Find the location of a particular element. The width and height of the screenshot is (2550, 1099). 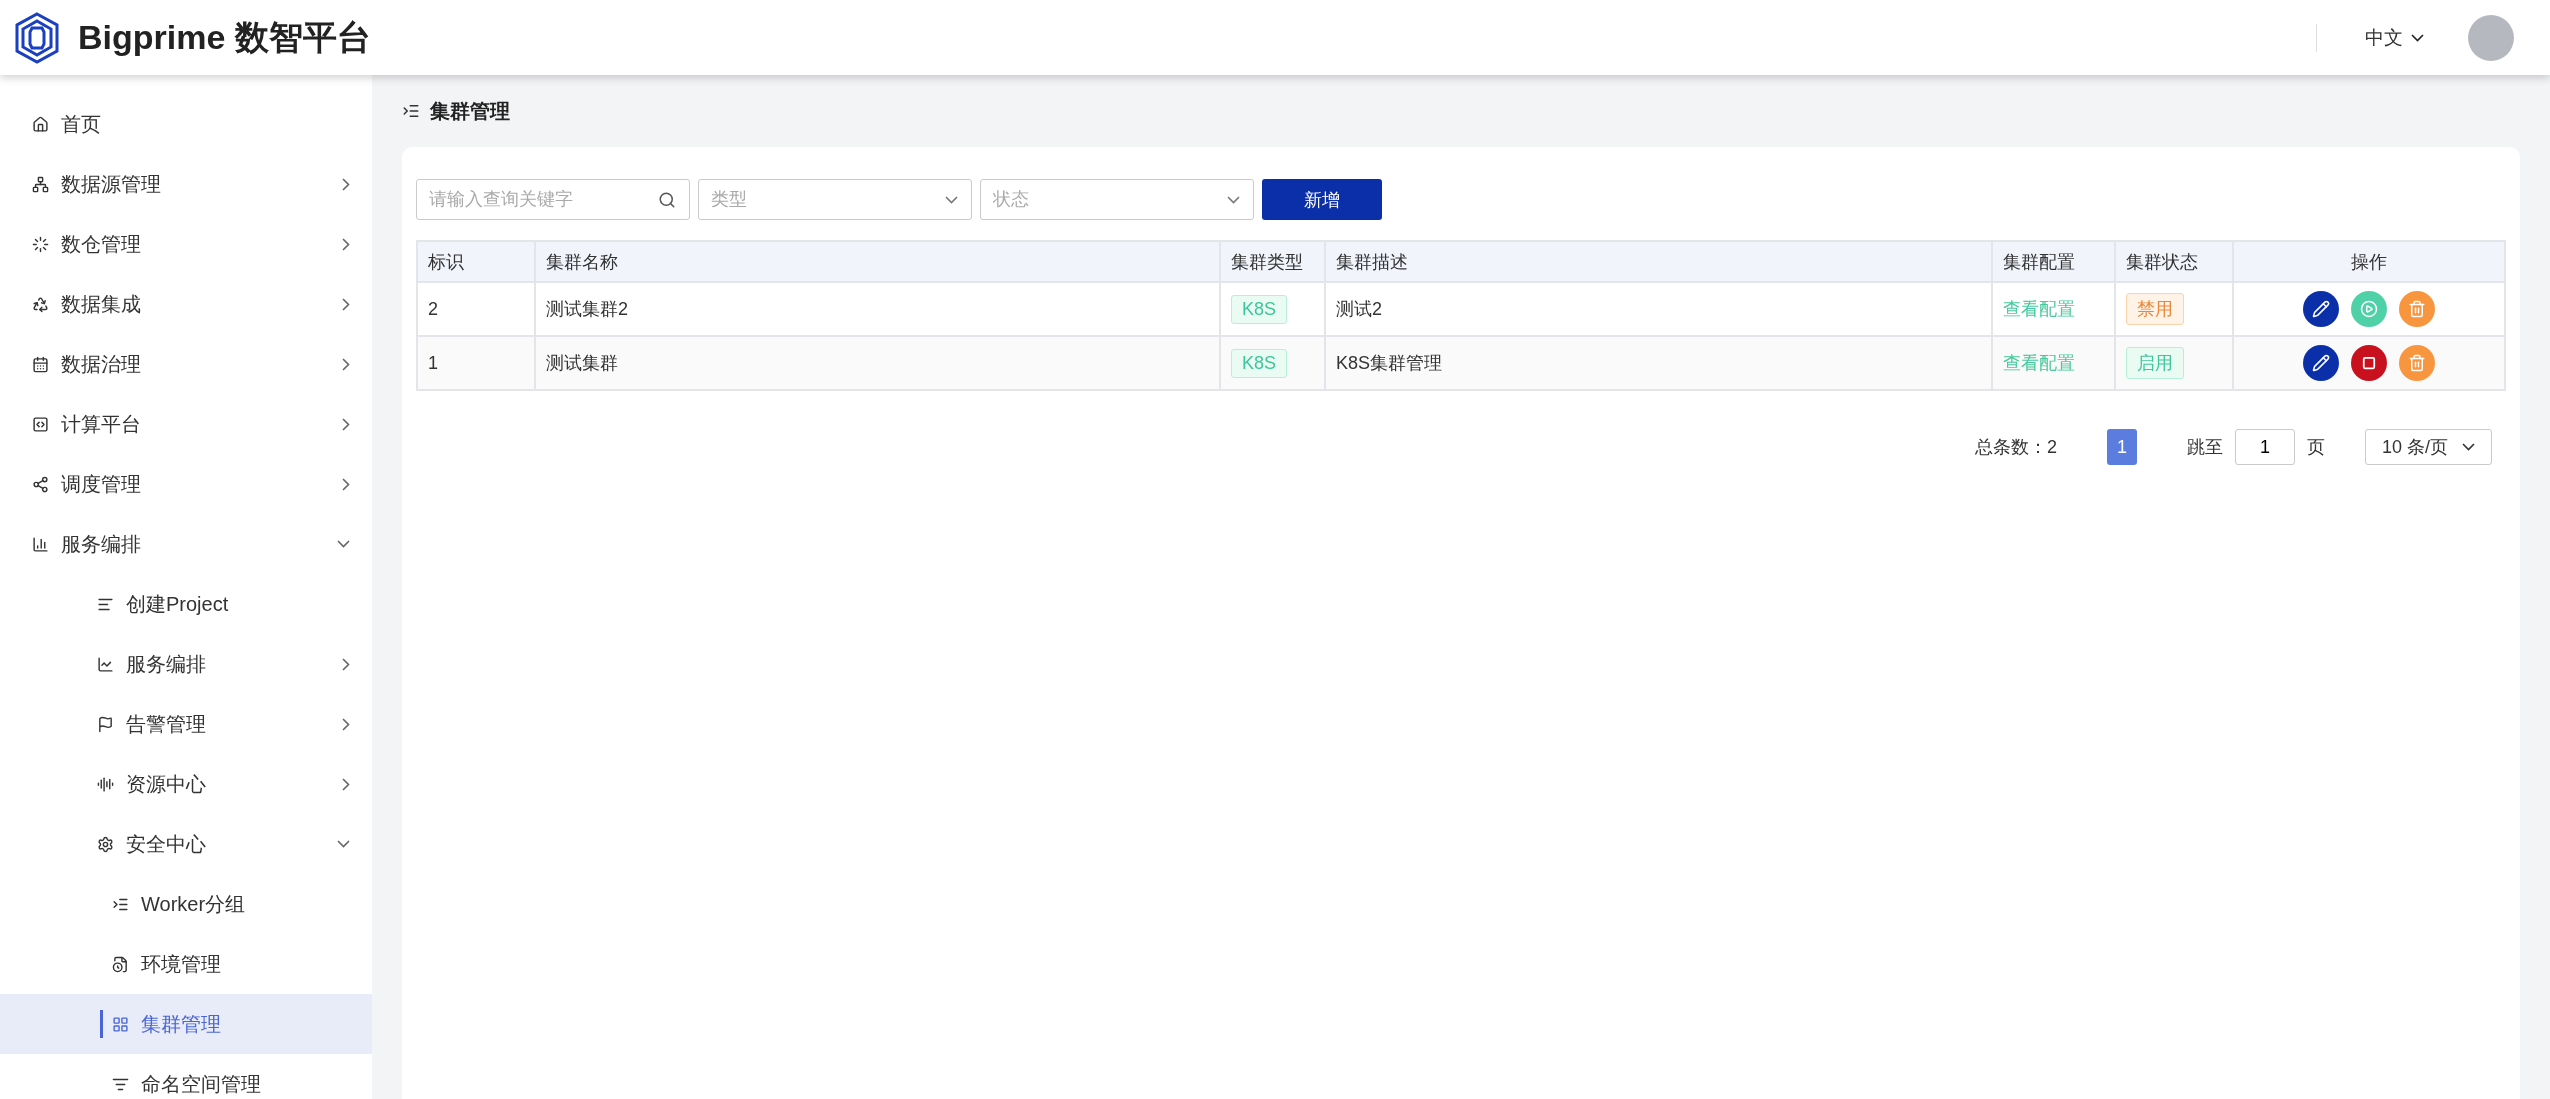

status-select: 状态 is located at coordinates (1117, 199).